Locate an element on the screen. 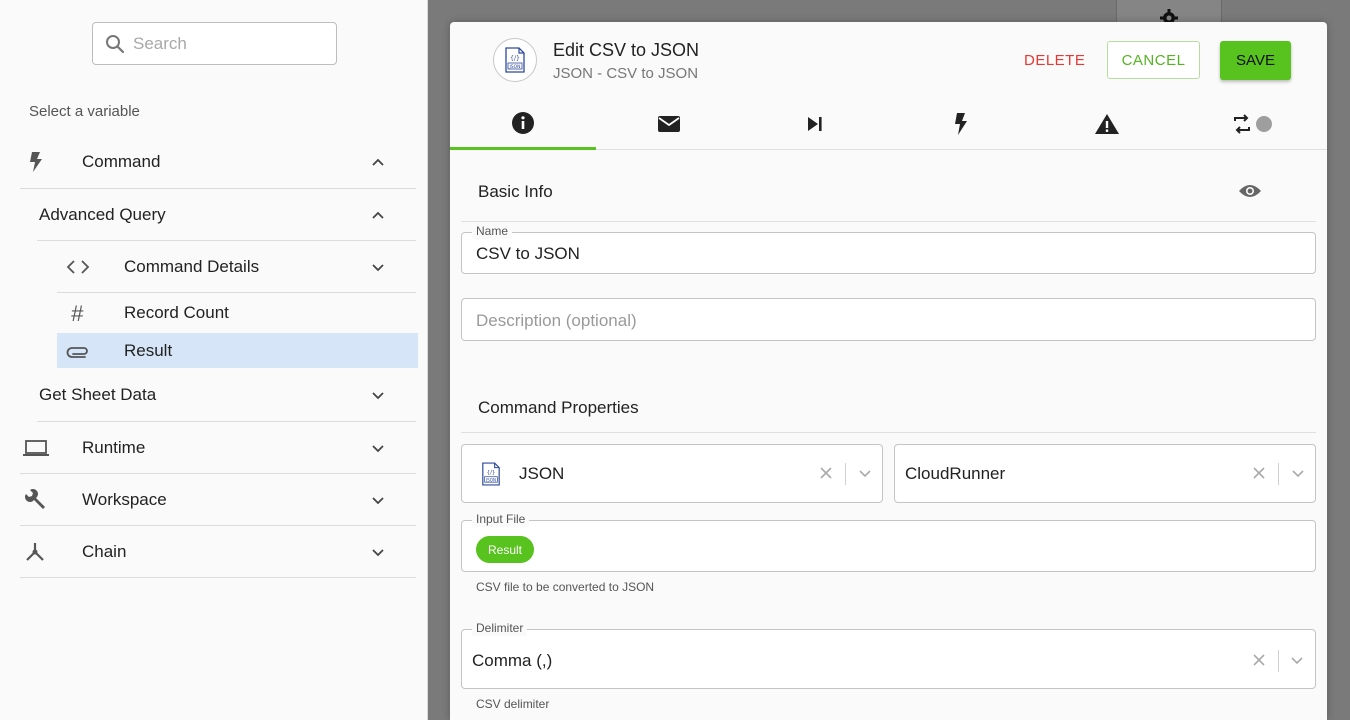 This screenshot has height=720, width=1350. name-field-label: Name is located at coordinates (492, 231).